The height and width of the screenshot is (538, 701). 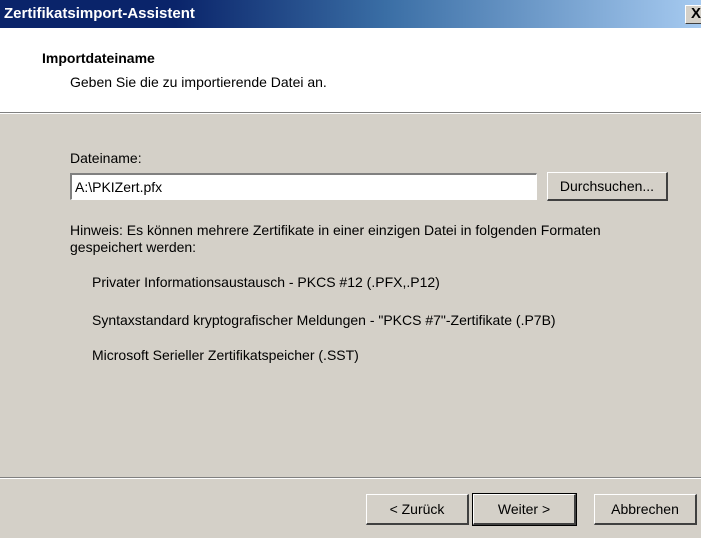 What do you see at coordinates (350, 113) in the screenshot?
I see `header-separator` at bounding box center [350, 113].